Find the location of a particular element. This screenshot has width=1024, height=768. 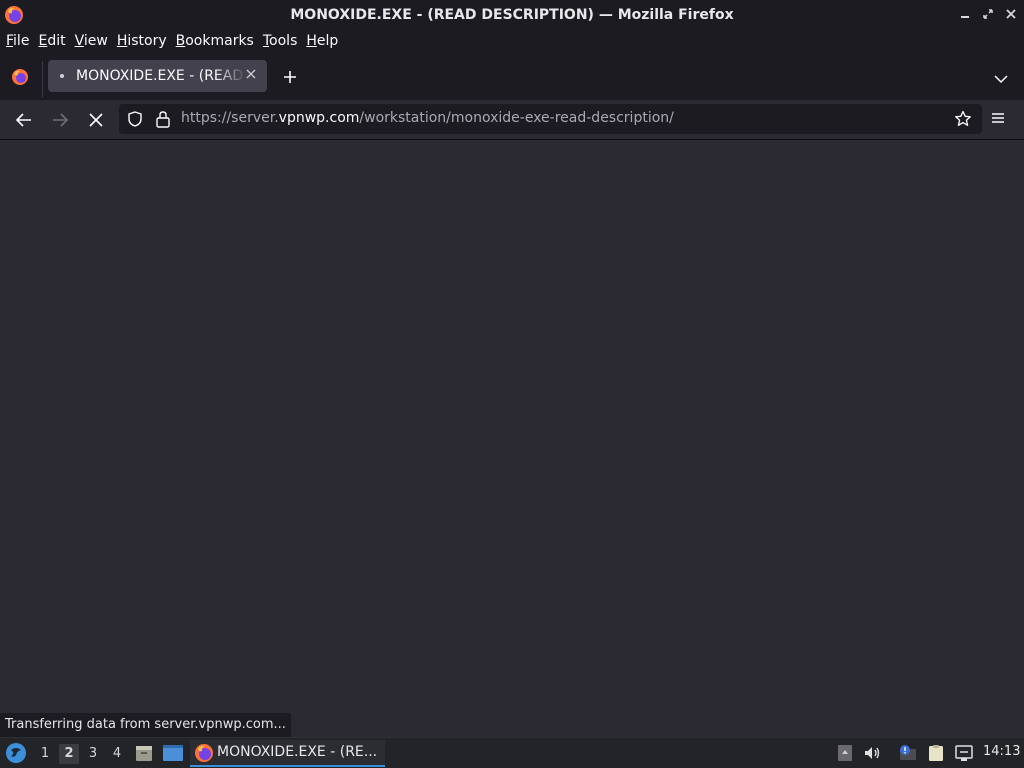

restore-button is located at coordinates (988, 14).